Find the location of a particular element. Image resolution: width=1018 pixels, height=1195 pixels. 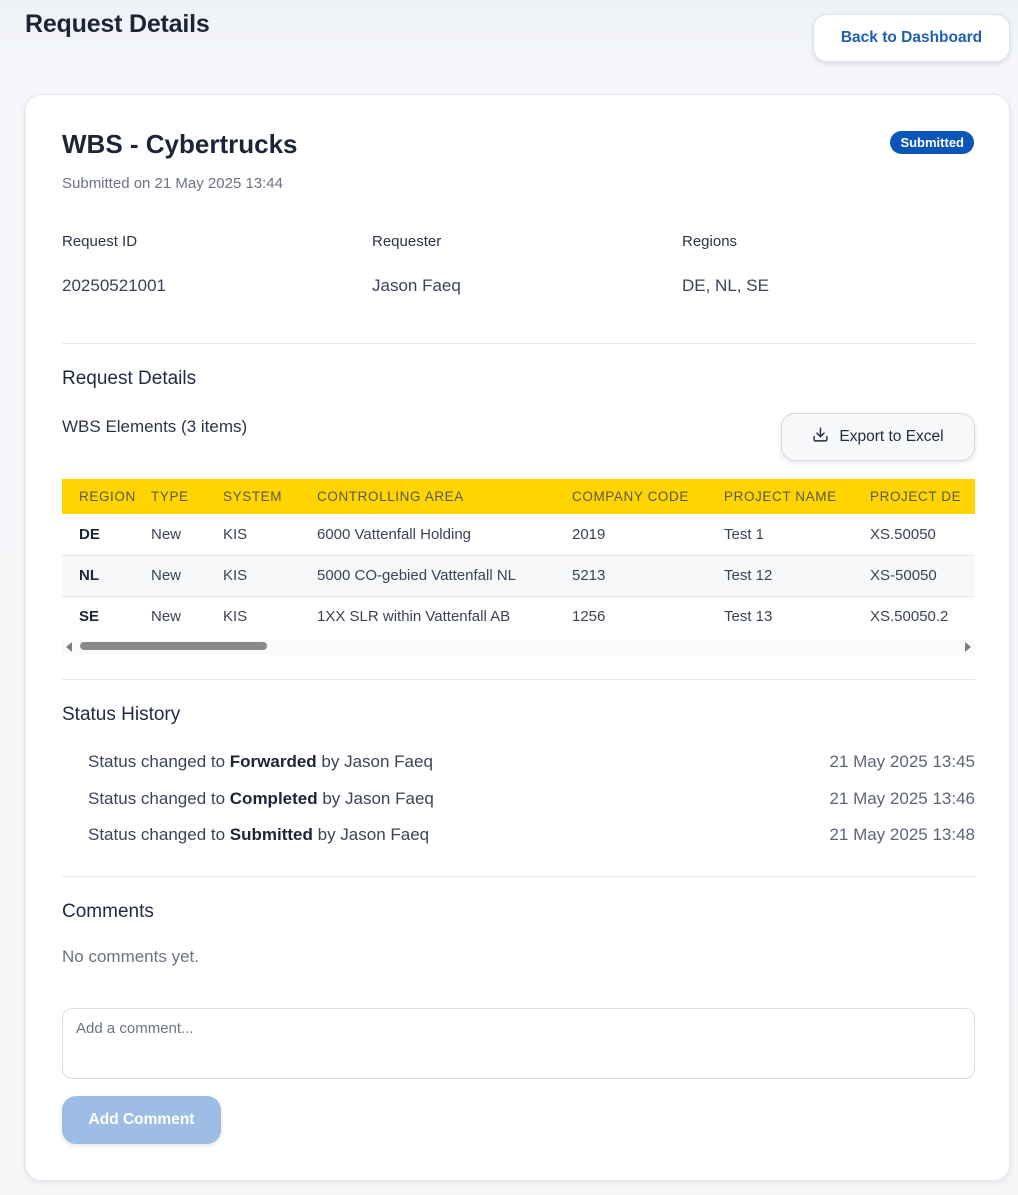

scrollbar-thumb is located at coordinates (173, 646).